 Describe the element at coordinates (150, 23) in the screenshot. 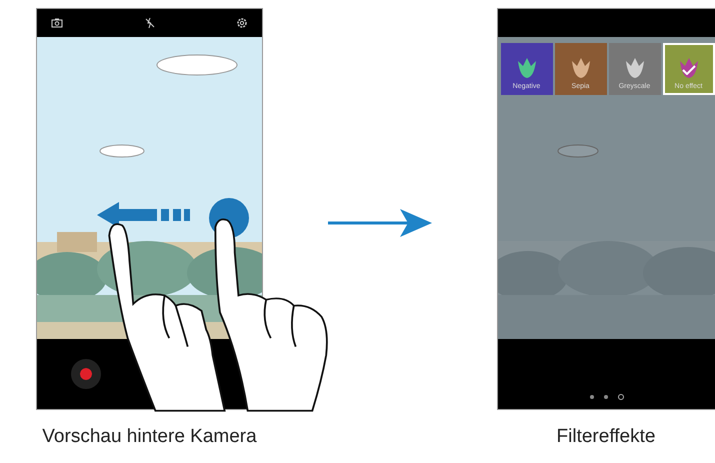

I see `flash-off-icon` at that location.